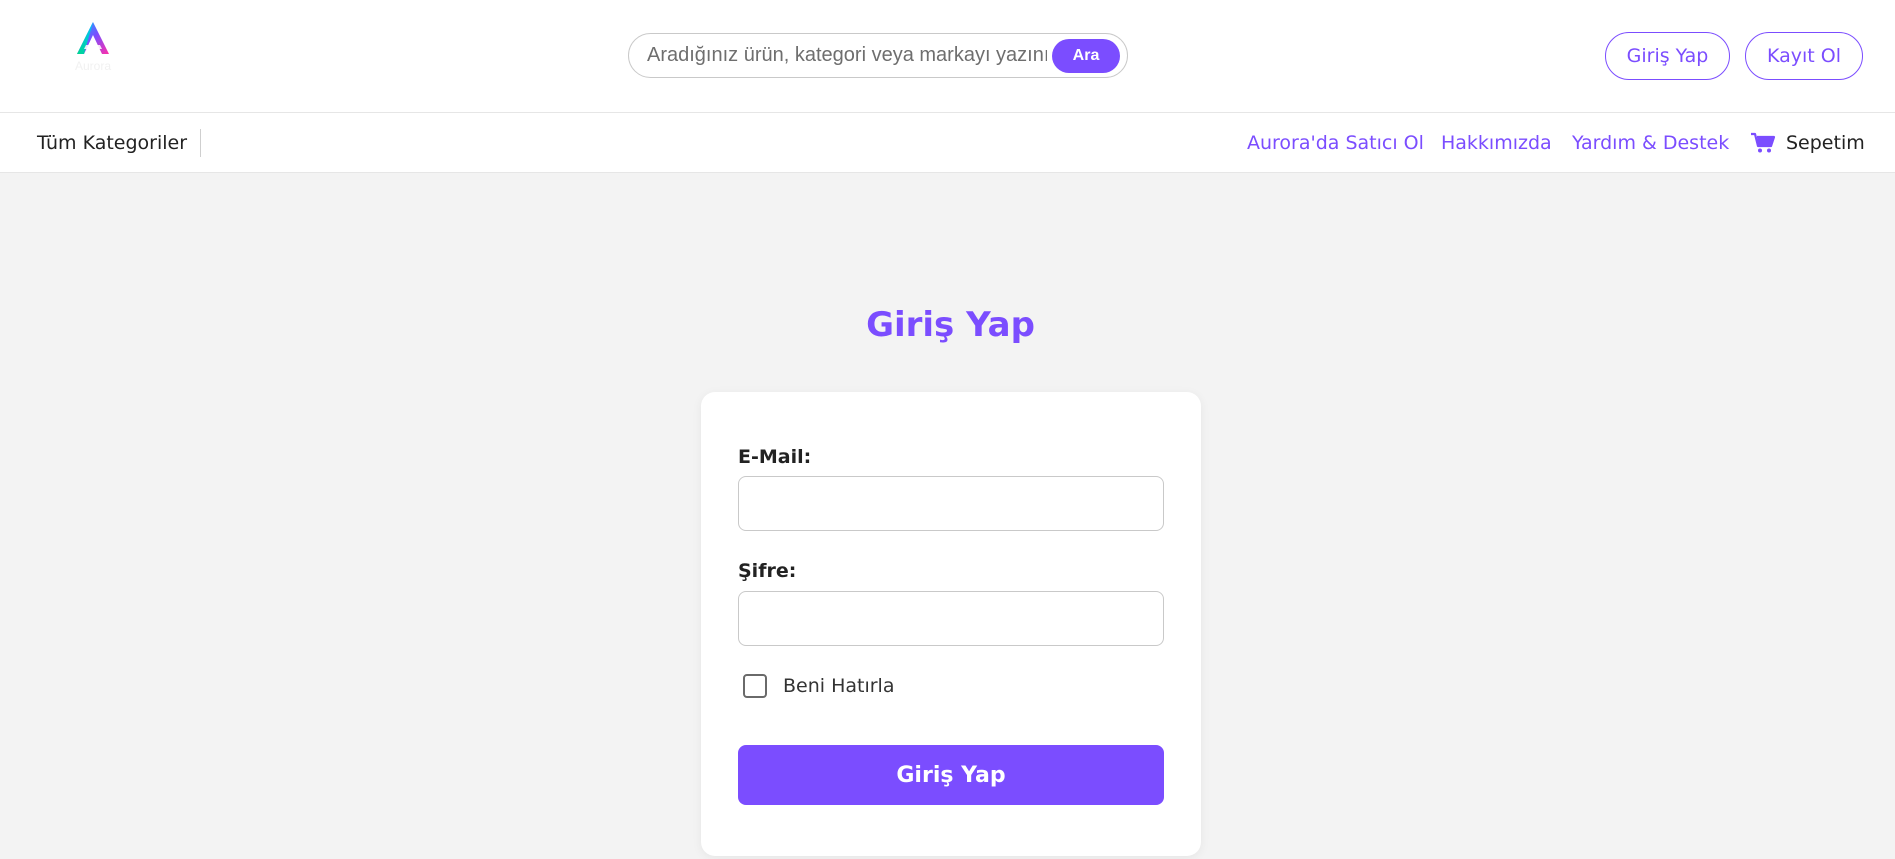  I want to click on remember-me-label: Beni Hatırla, so click(838, 686).